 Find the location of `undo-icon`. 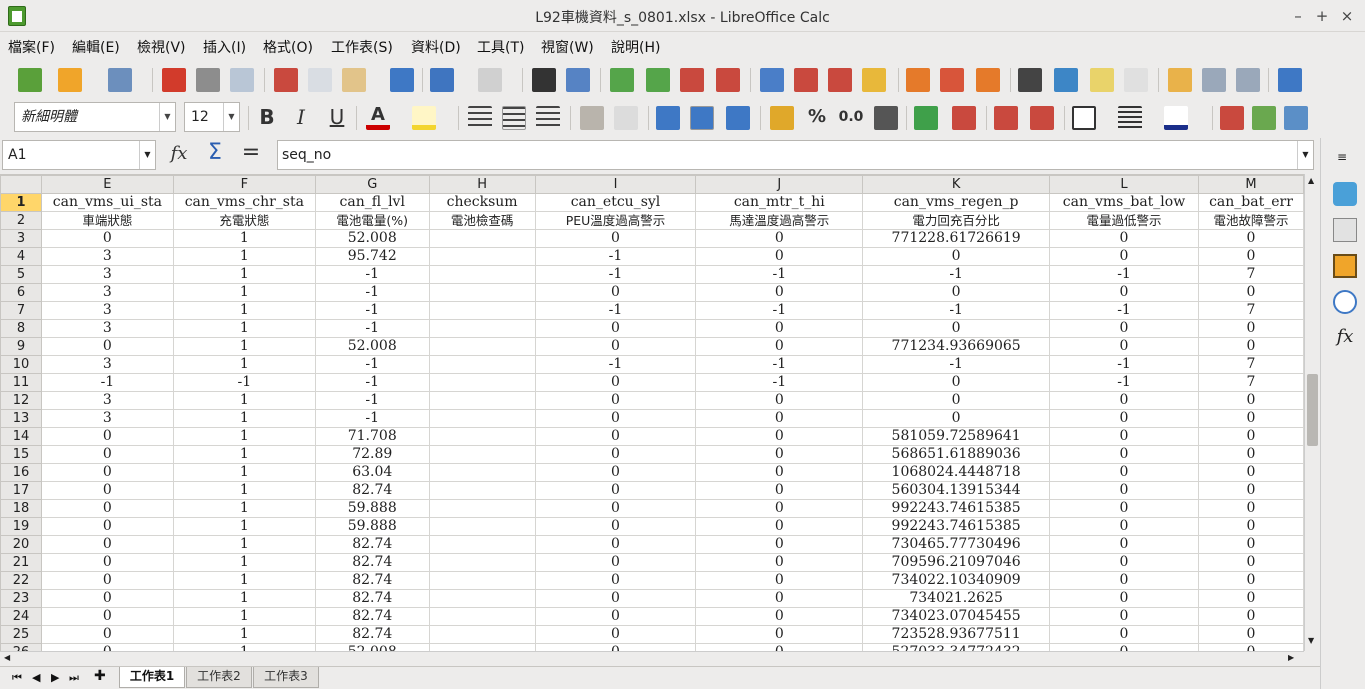

undo-icon is located at coordinates (442, 80).